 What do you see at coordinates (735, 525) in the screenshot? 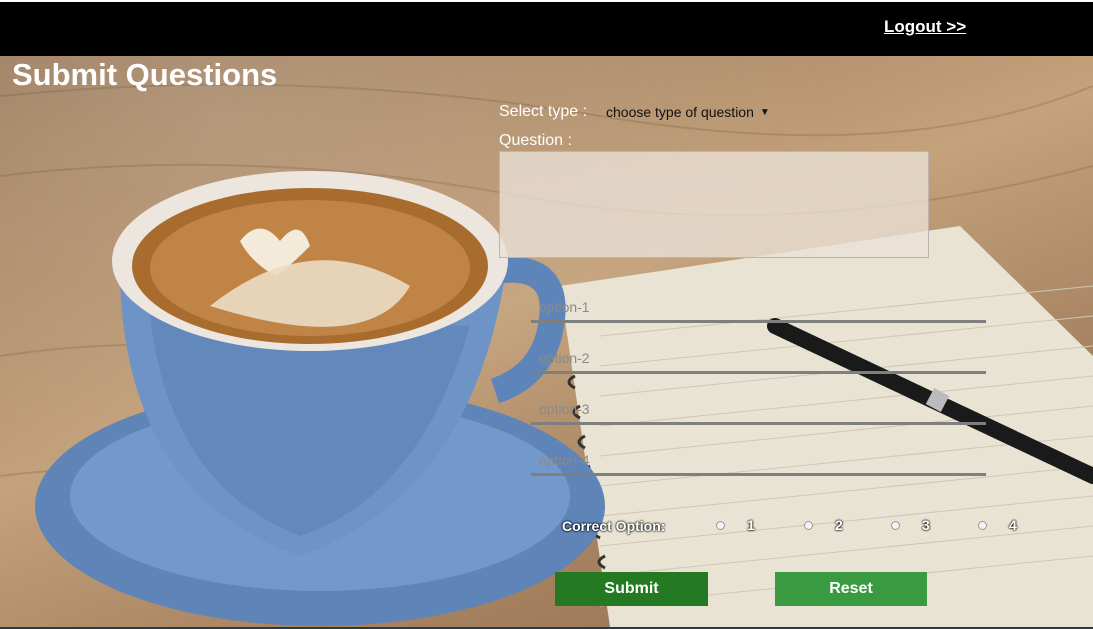
I see `correct-option-1: 1` at bounding box center [735, 525].